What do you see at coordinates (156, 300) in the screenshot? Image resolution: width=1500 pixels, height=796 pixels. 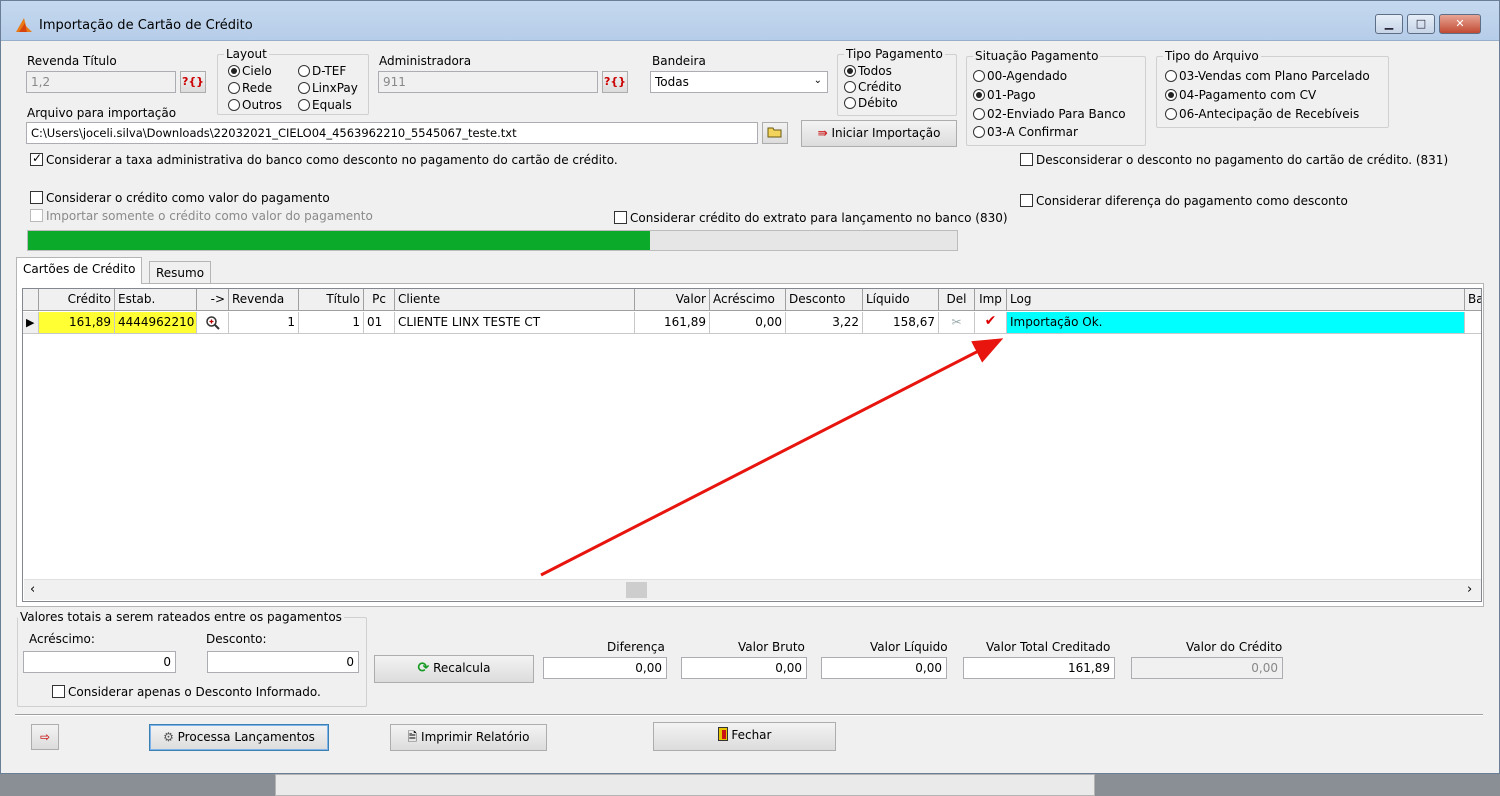 I see `col-estab: Estab.` at bounding box center [156, 300].